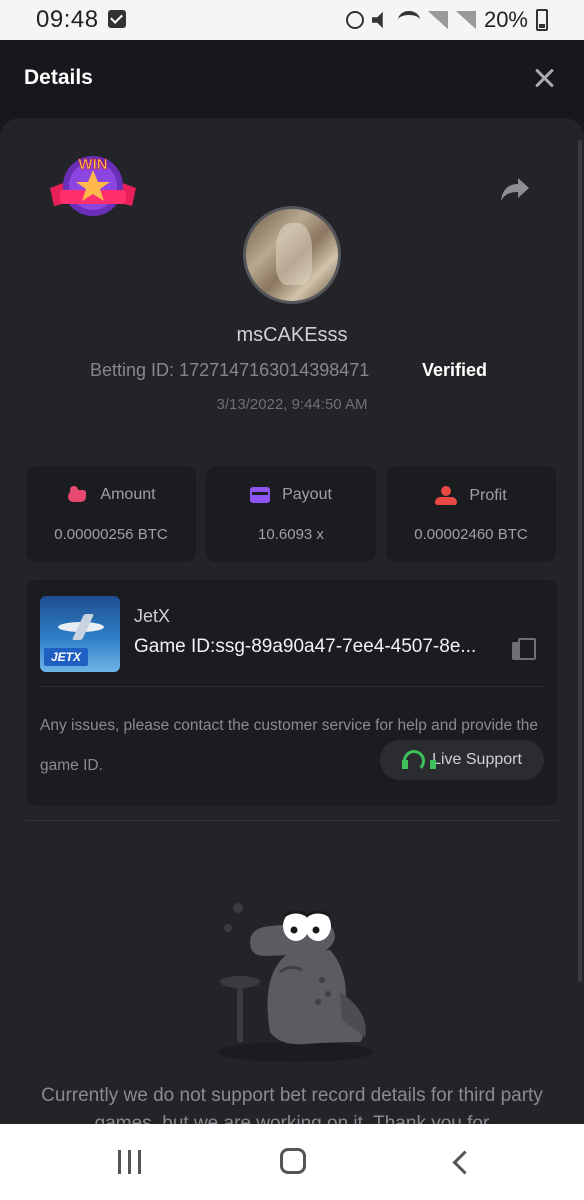 The width and height of the screenshot is (584, 1200). Describe the element at coordinates (292, 686) in the screenshot. I see `divider` at that location.